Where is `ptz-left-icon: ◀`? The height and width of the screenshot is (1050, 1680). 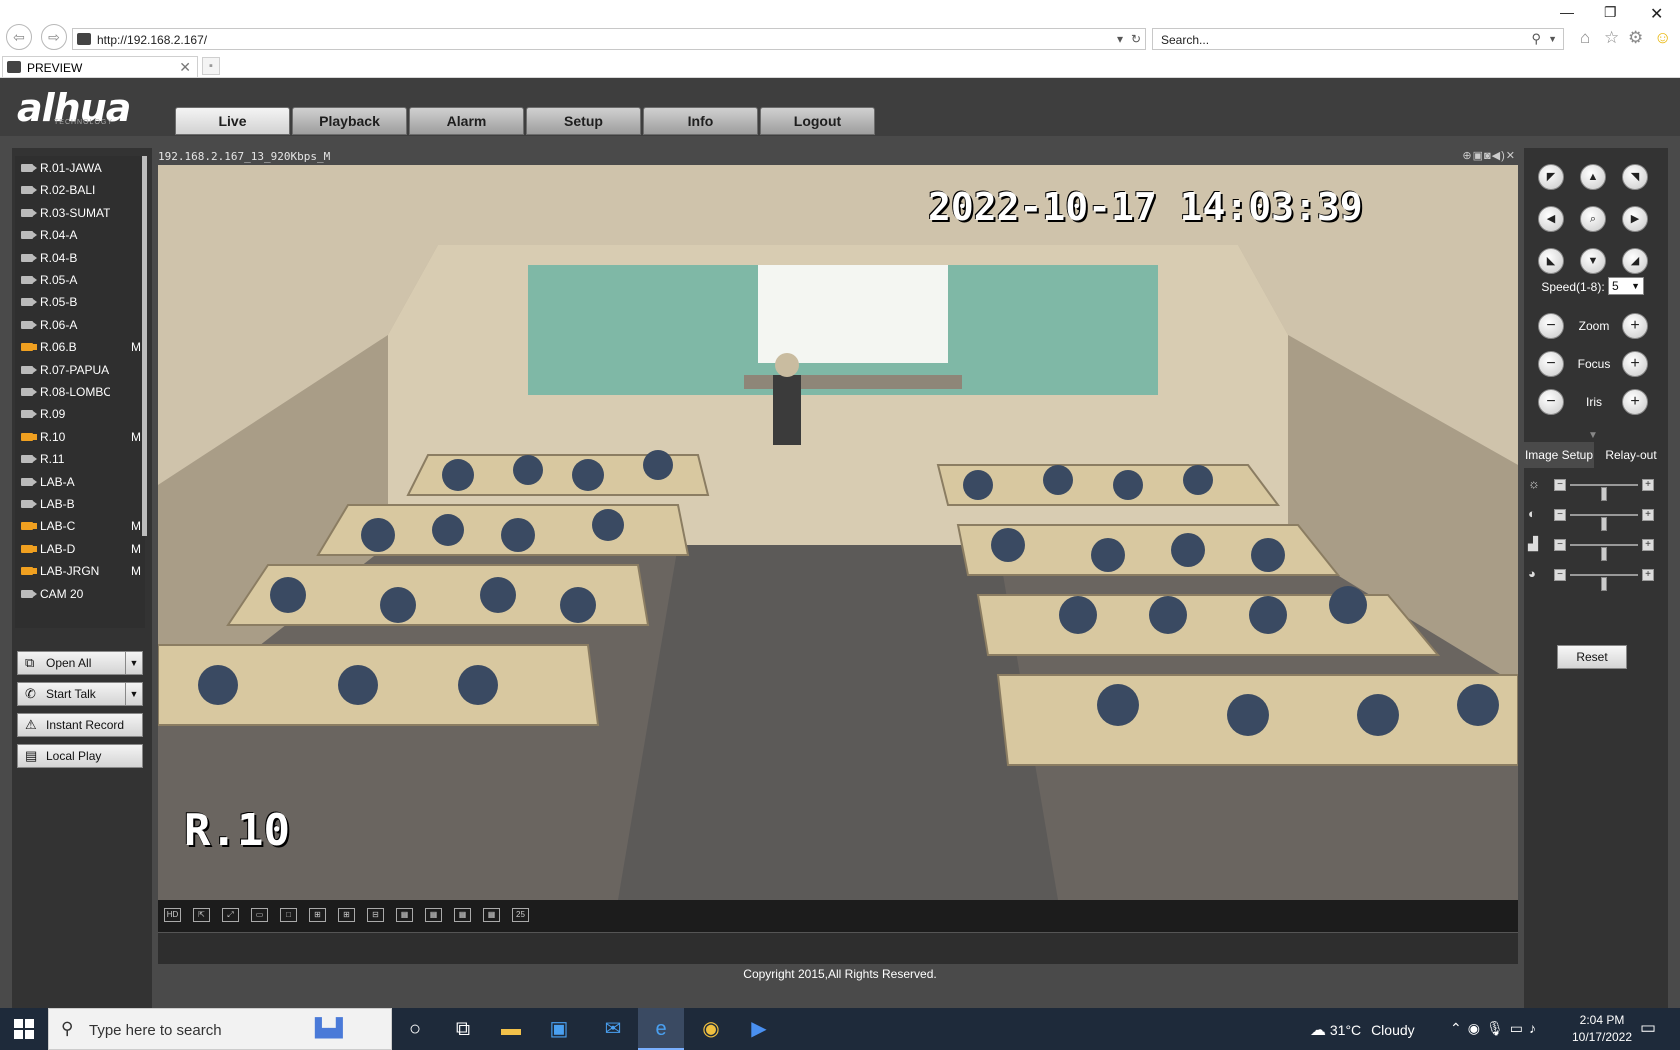 ptz-left-icon: ◀ is located at coordinates (1551, 219).